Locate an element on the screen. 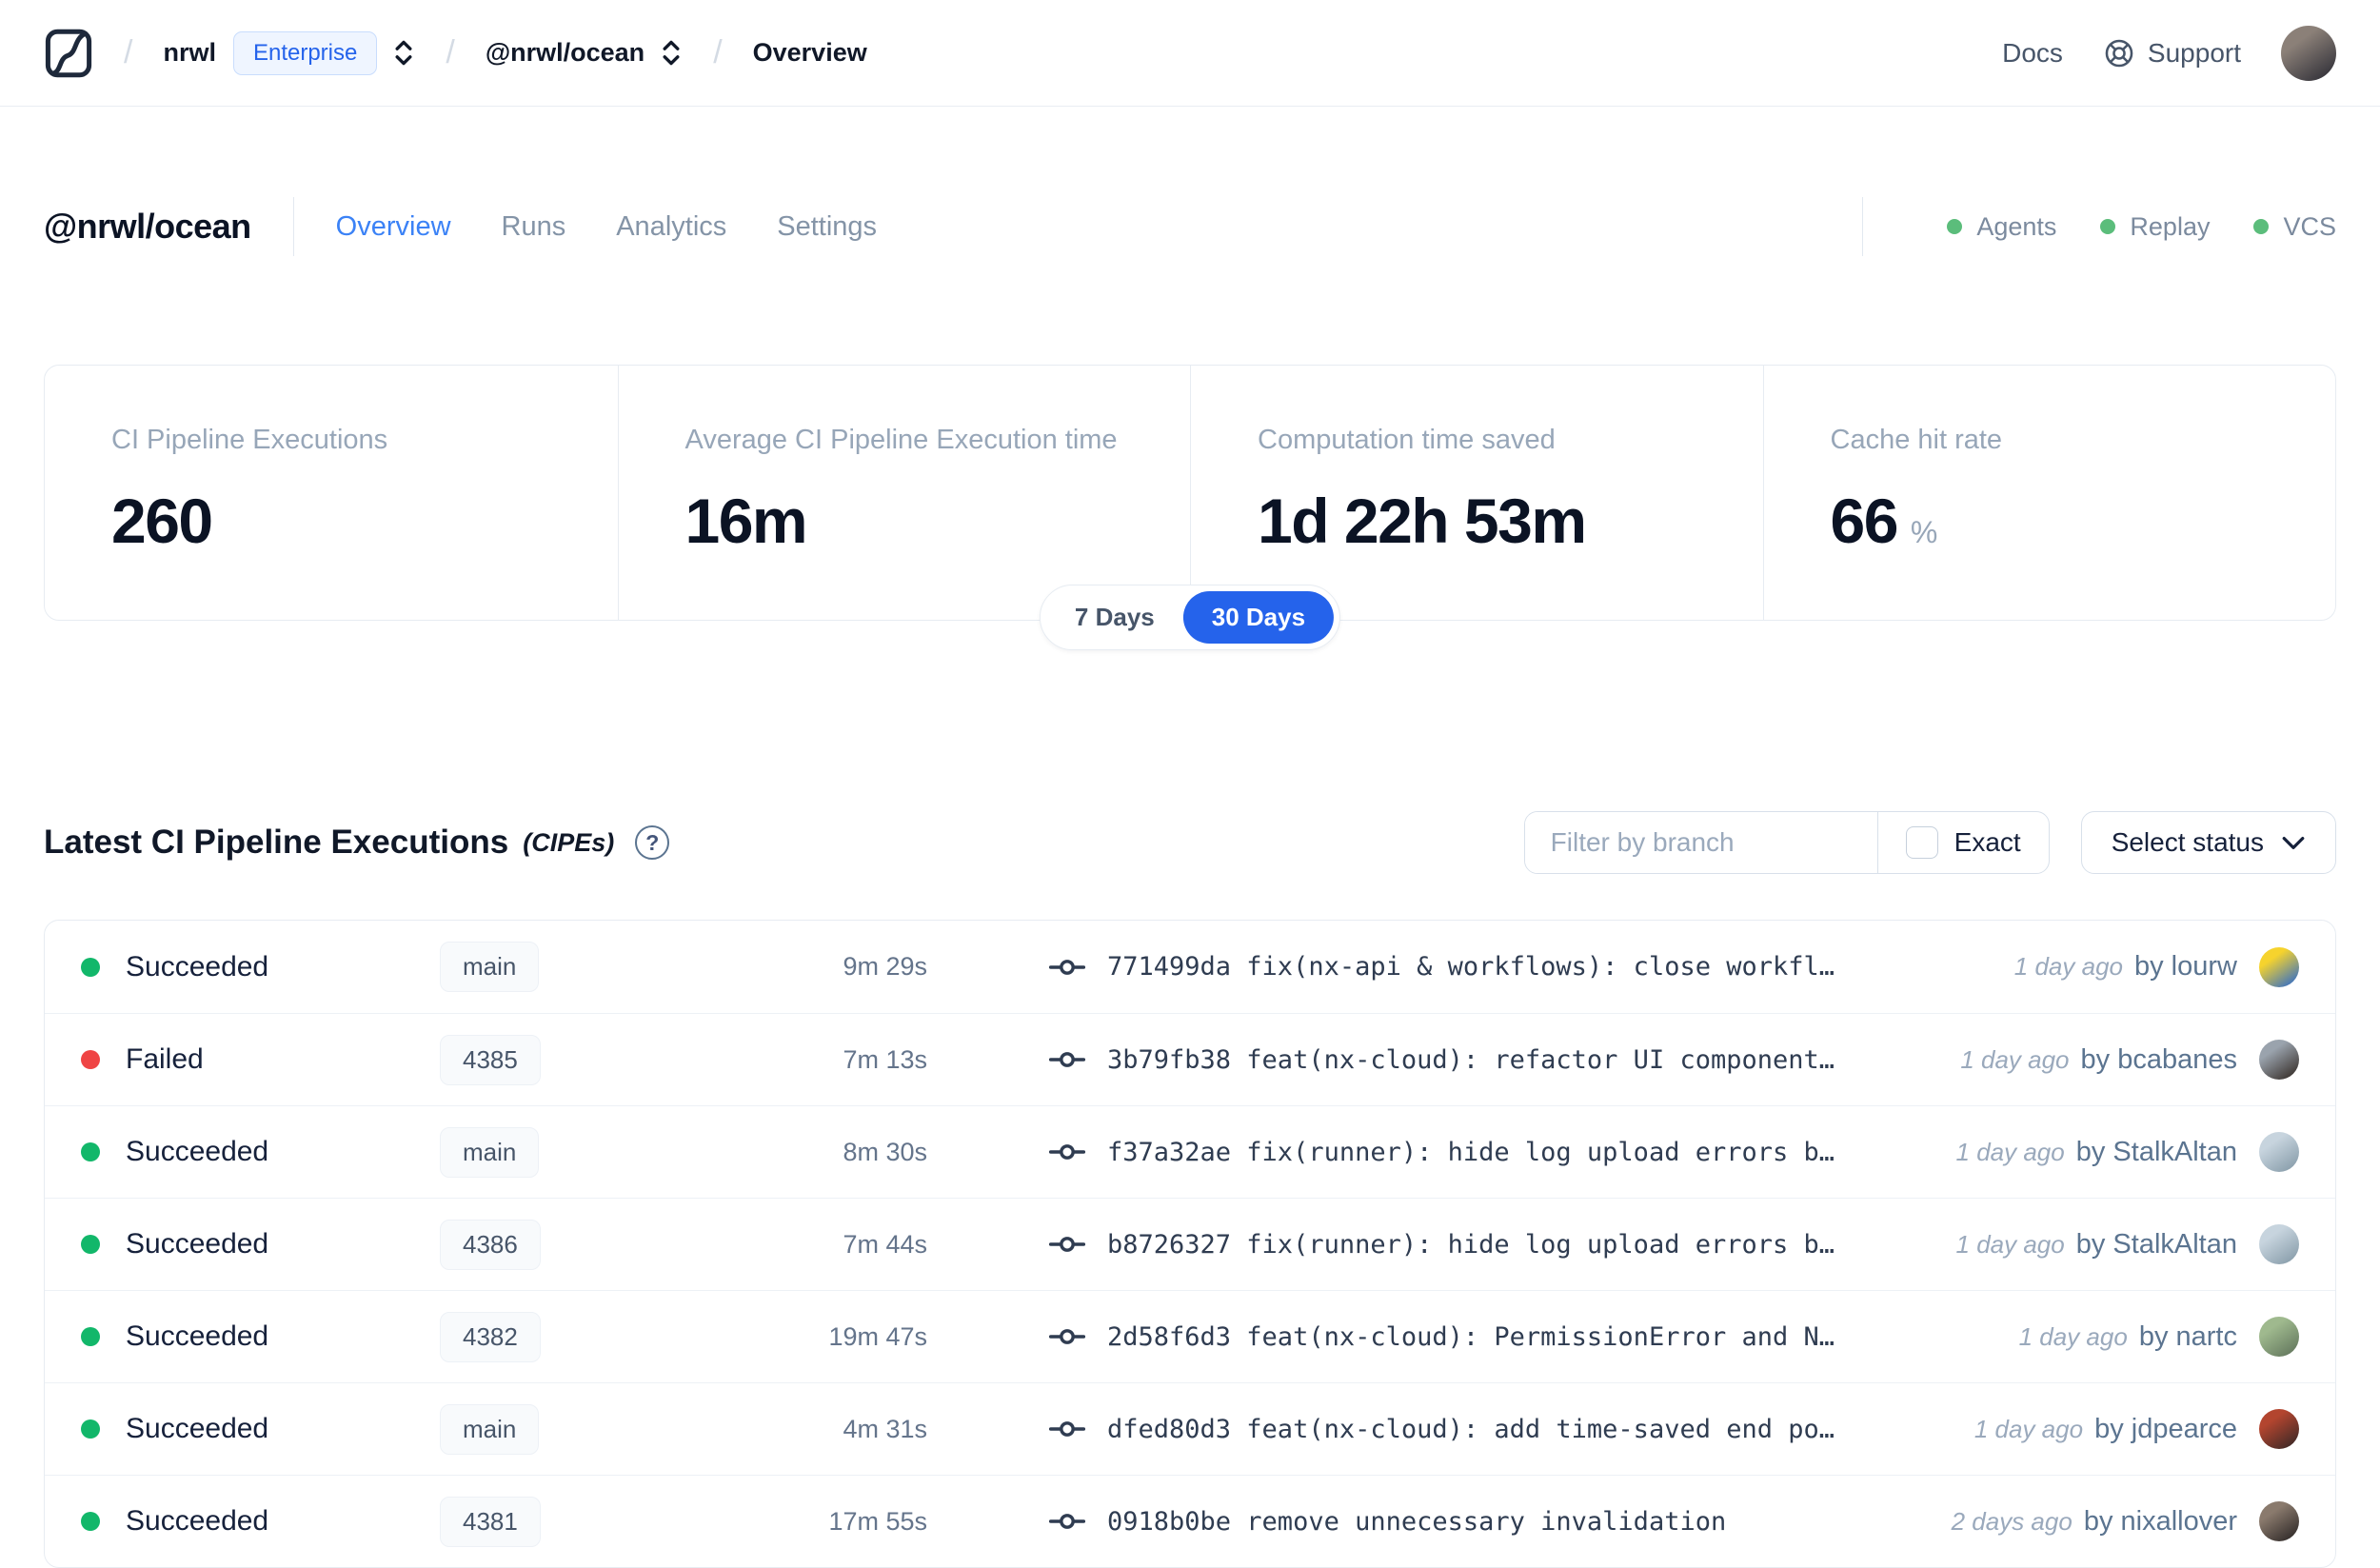  commit-cell: 0918b0be remove unnecessary invalidation is located at coordinates (1486, 1522).